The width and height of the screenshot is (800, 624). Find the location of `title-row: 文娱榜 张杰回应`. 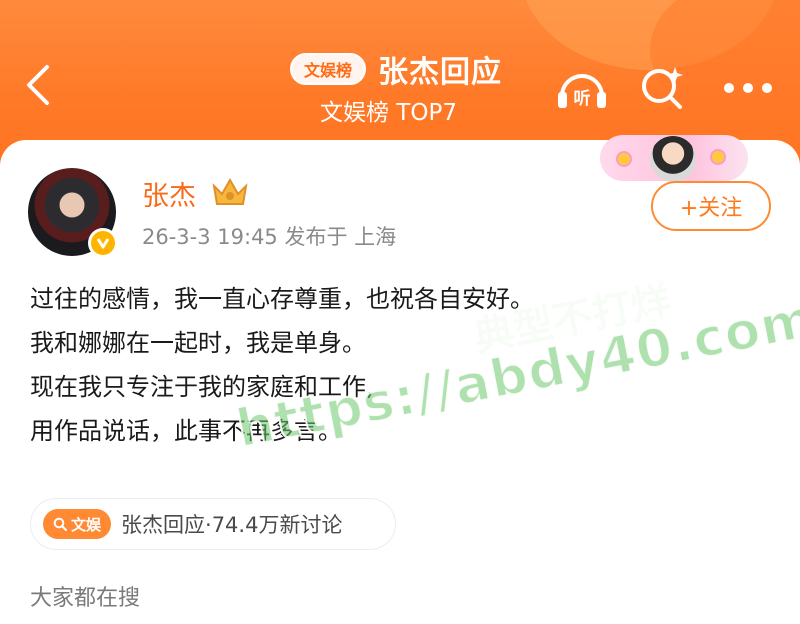

title-row: 文娱榜 张杰回应 is located at coordinates (396, 69).